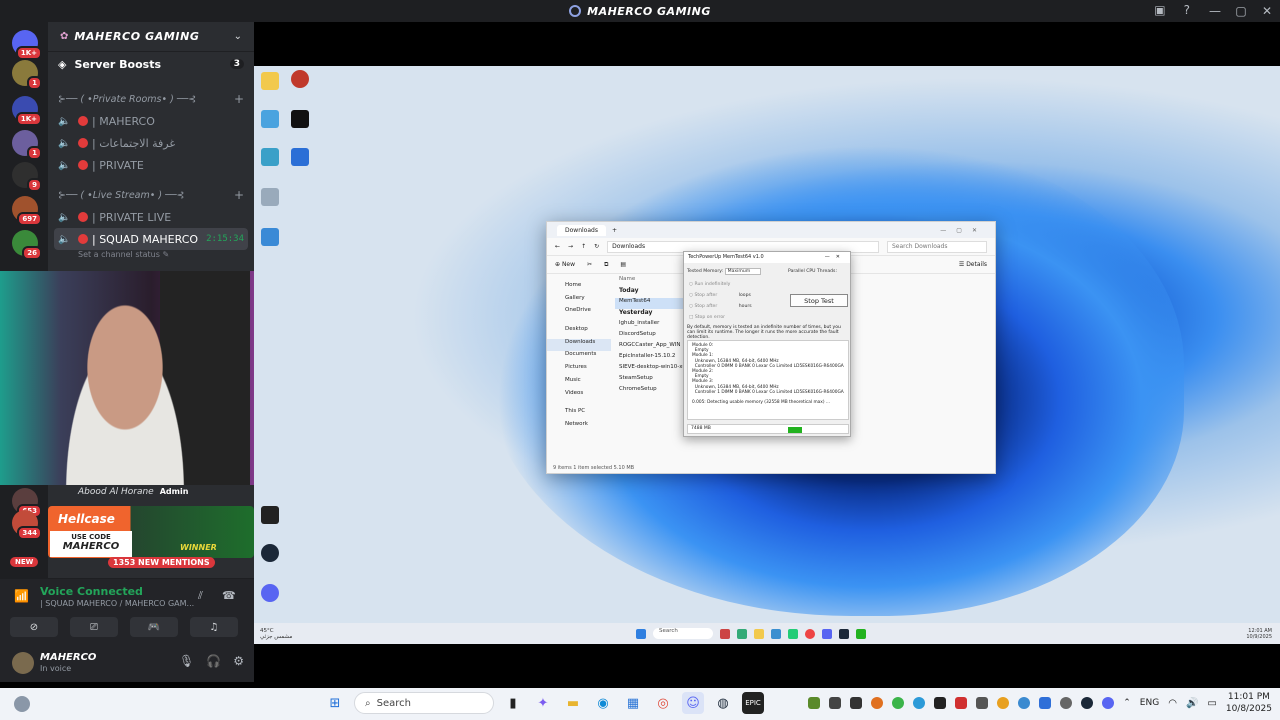 Image resolution: width=1280 pixels, height=720 pixels. What do you see at coordinates (151, 217) in the screenshot?
I see `voice-channel-private-live: 🔈 | PRIVATE LIVE` at bounding box center [151, 217].